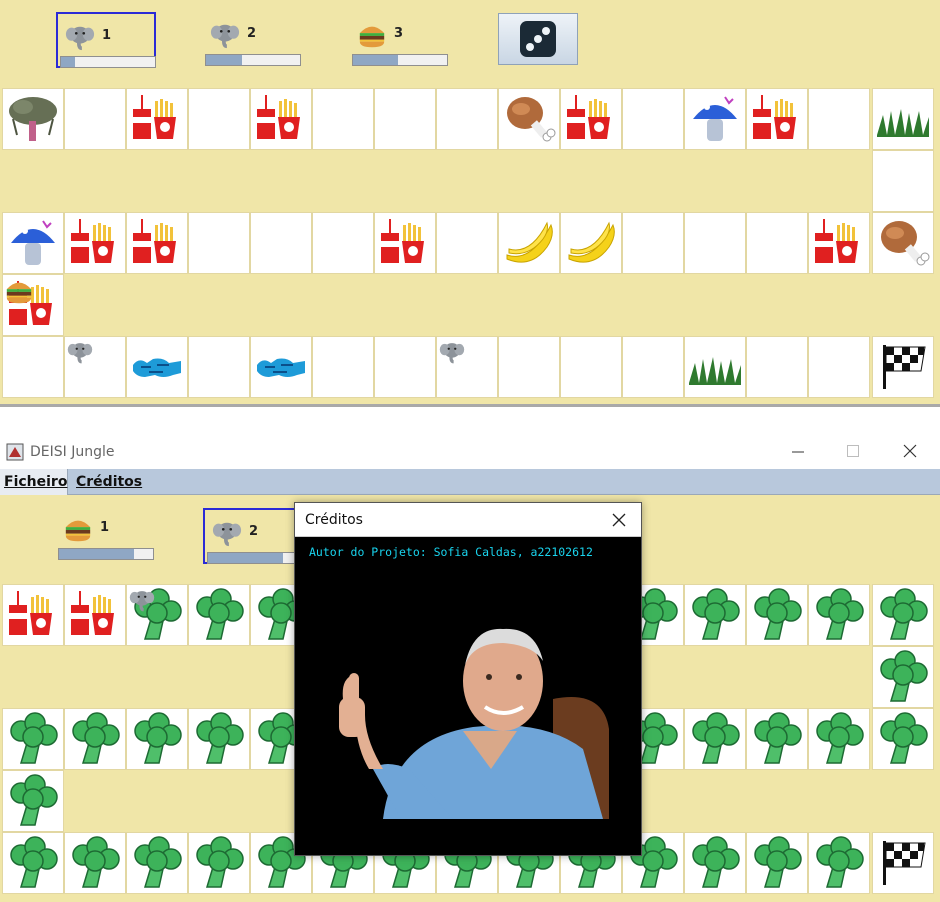  Describe the element at coordinates (470, 482) in the screenshot. I see `menu-bar: Ficheiro Créditos` at that location.